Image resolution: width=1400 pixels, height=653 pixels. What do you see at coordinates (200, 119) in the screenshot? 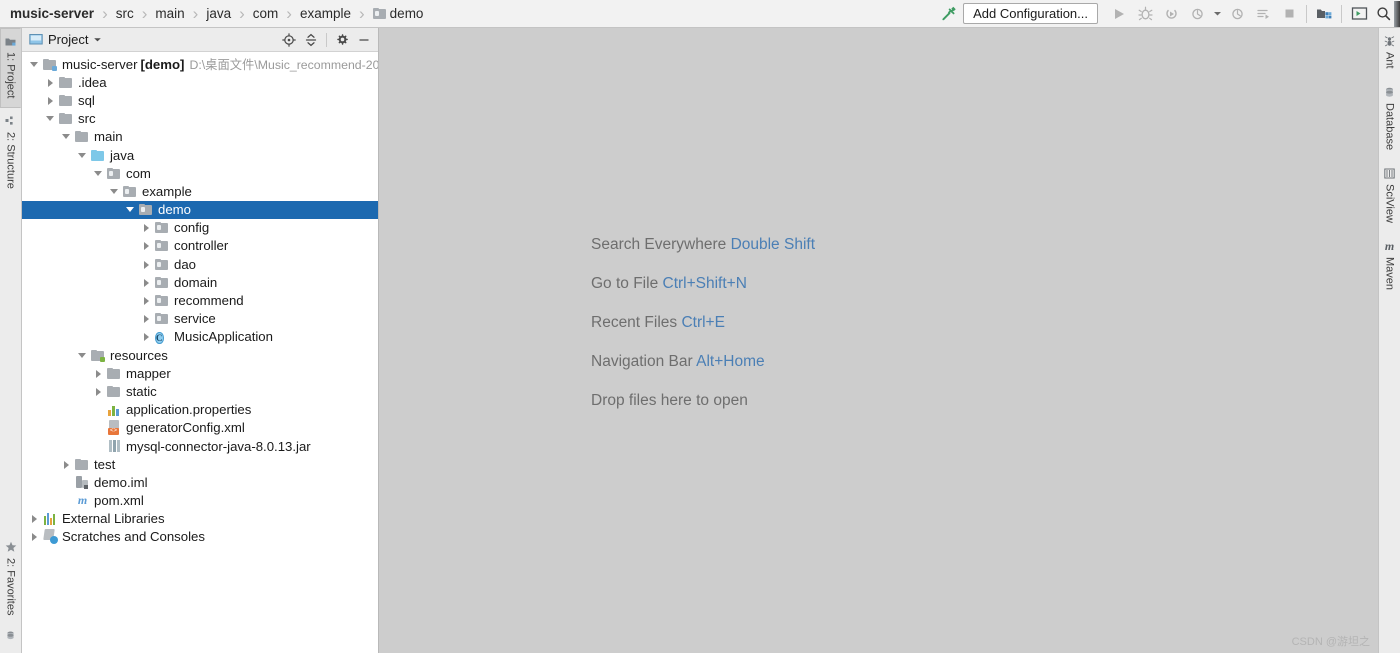
I see `tree-row-src: src` at bounding box center [200, 119].